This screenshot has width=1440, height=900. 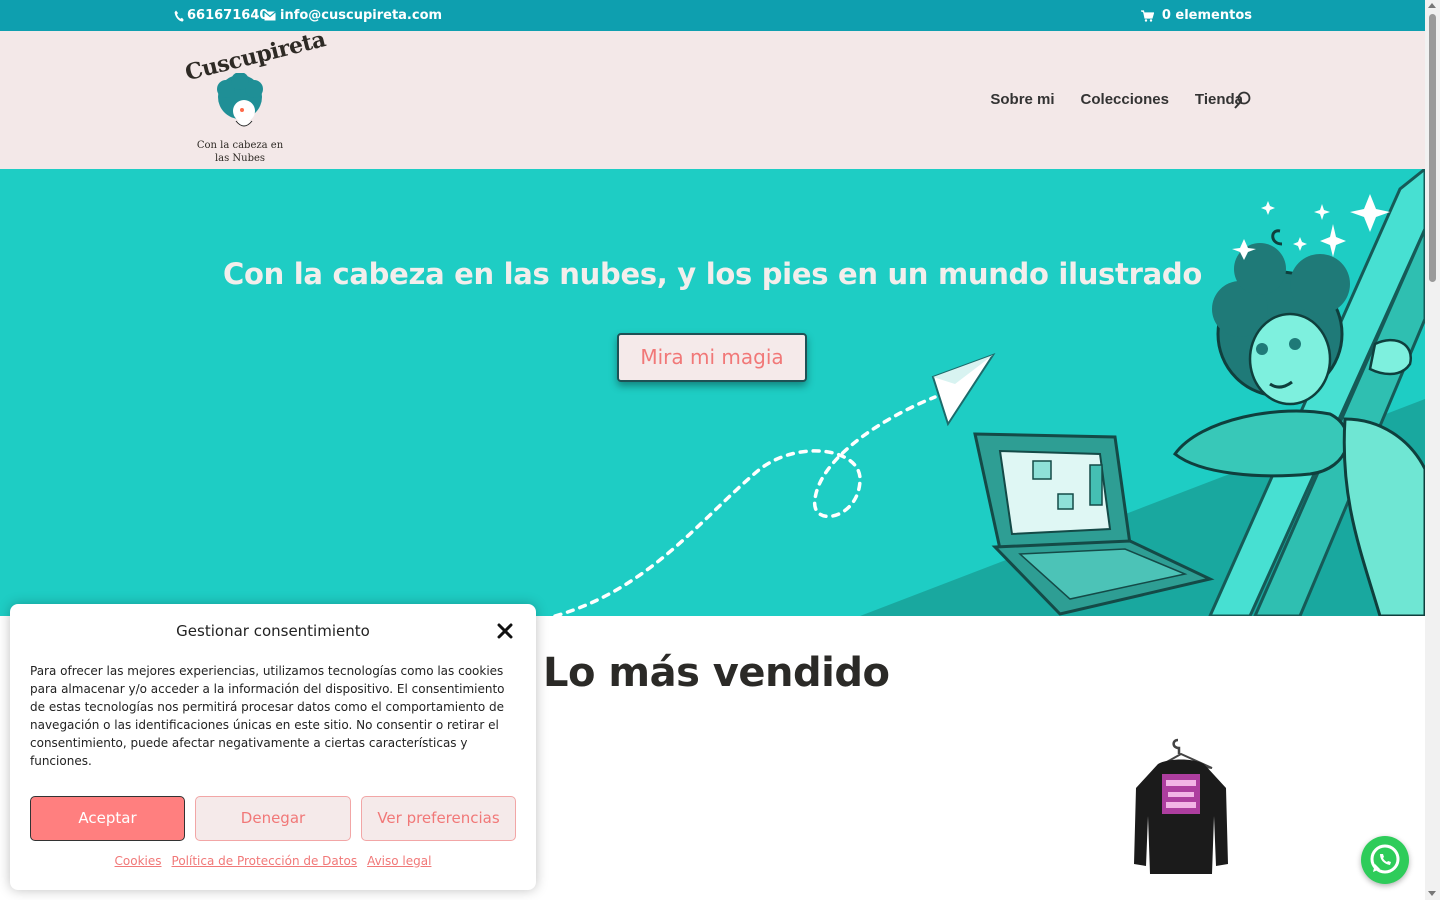 I want to click on phone-icon, so click(x=179, y=16).